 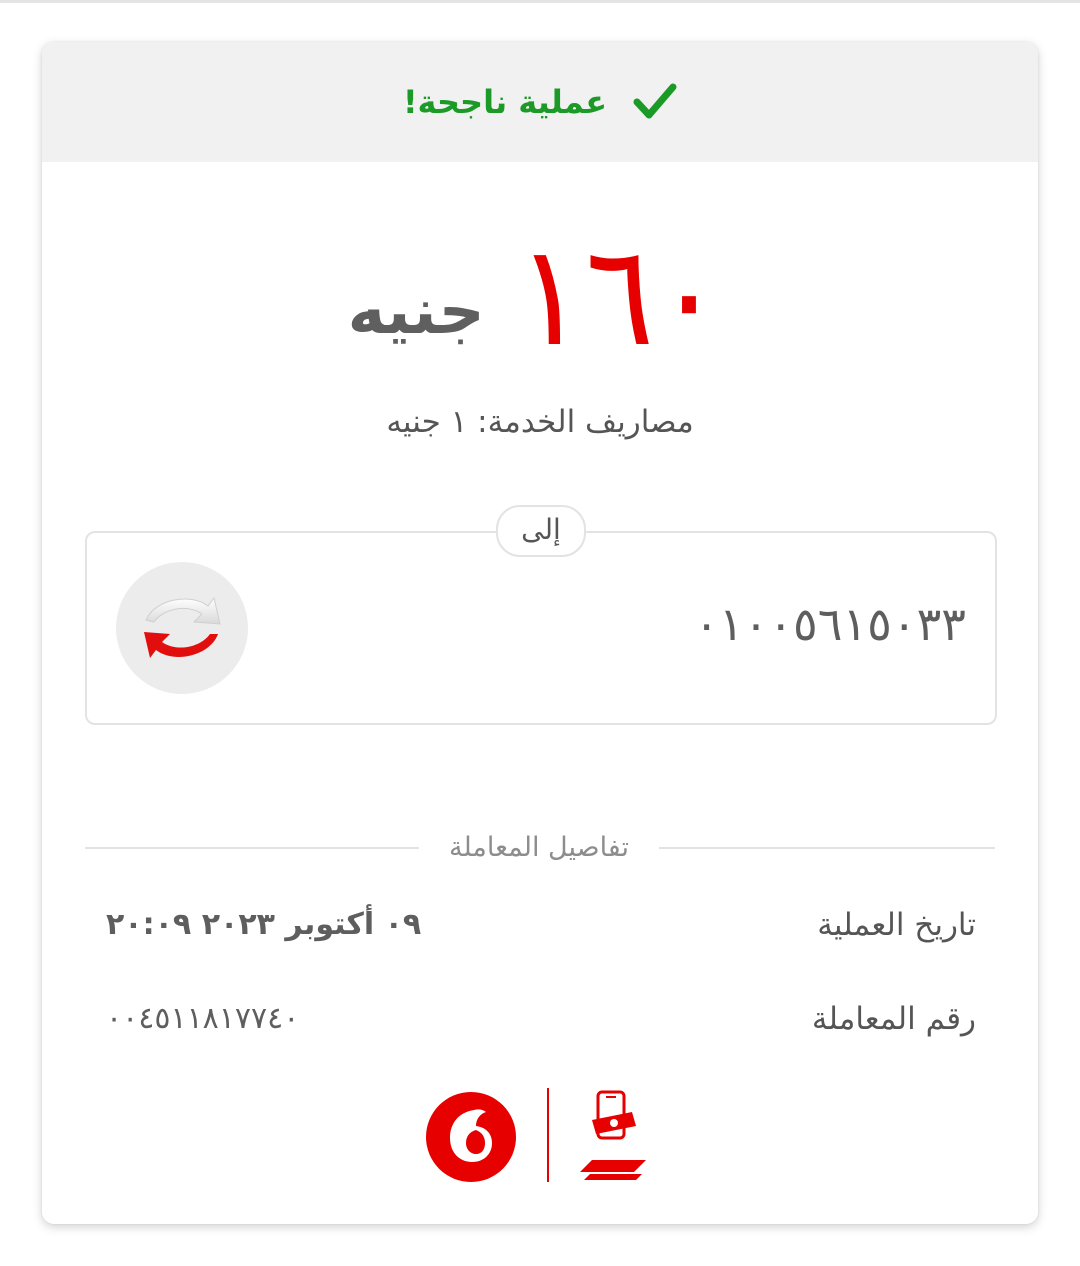 I want to click on top-divider, so click(x=540, y=1).